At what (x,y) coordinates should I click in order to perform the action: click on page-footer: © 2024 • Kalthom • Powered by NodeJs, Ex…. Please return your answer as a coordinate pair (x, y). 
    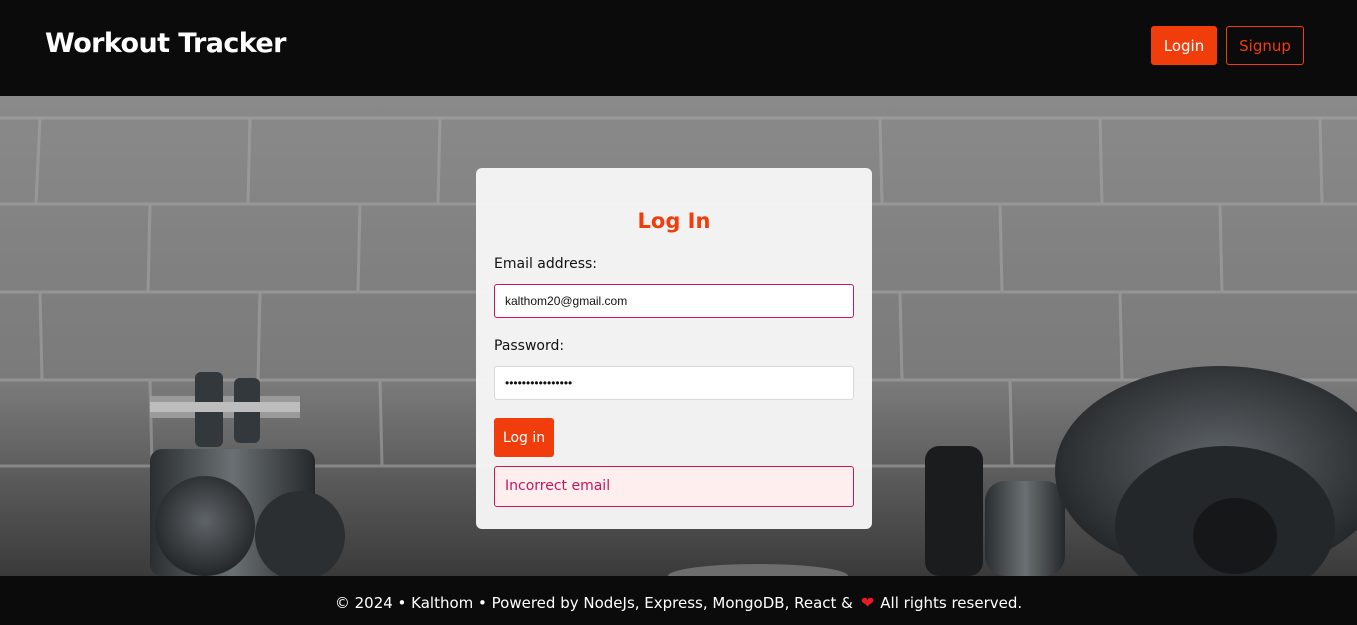
    Looking at the image, I should click on (678, 600).